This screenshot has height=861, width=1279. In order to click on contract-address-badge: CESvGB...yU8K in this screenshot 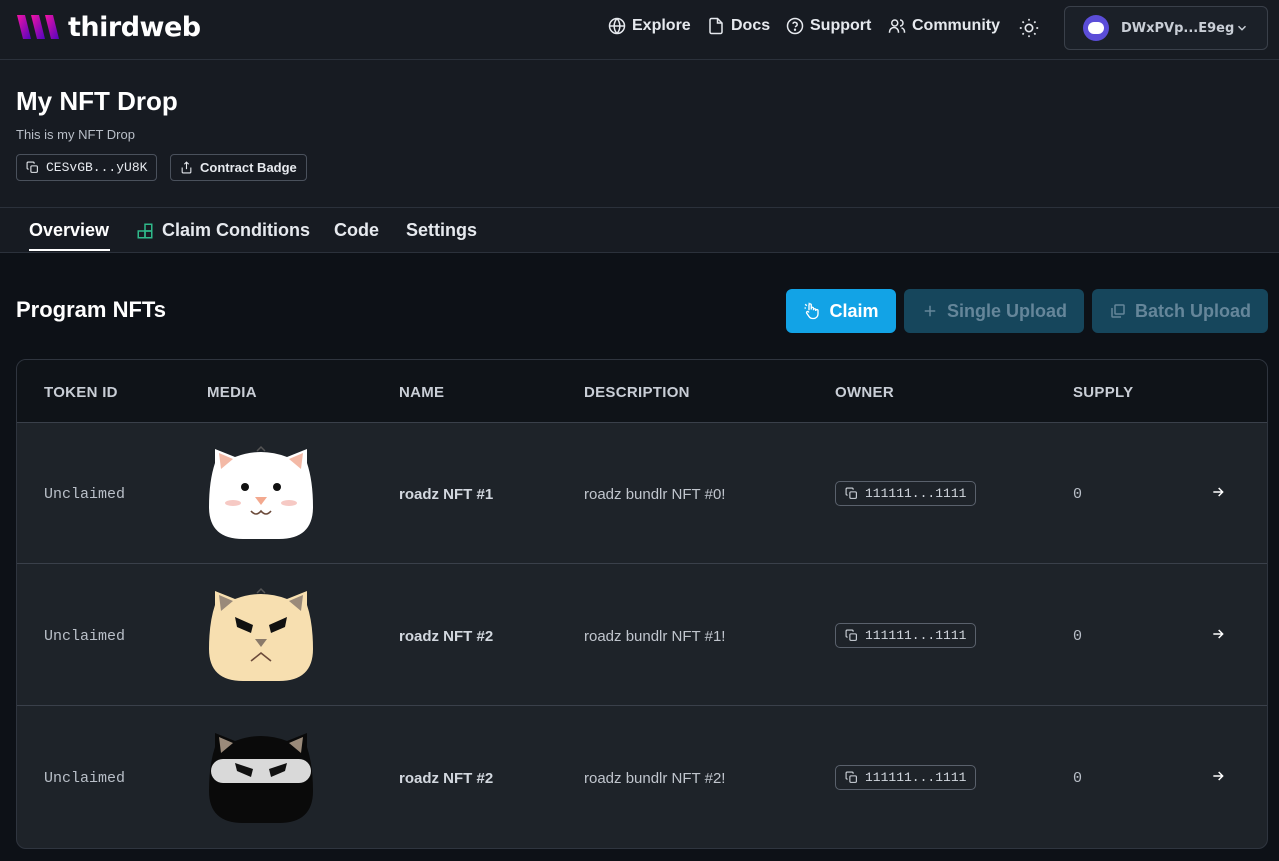, I will do `click(87, 167)`.